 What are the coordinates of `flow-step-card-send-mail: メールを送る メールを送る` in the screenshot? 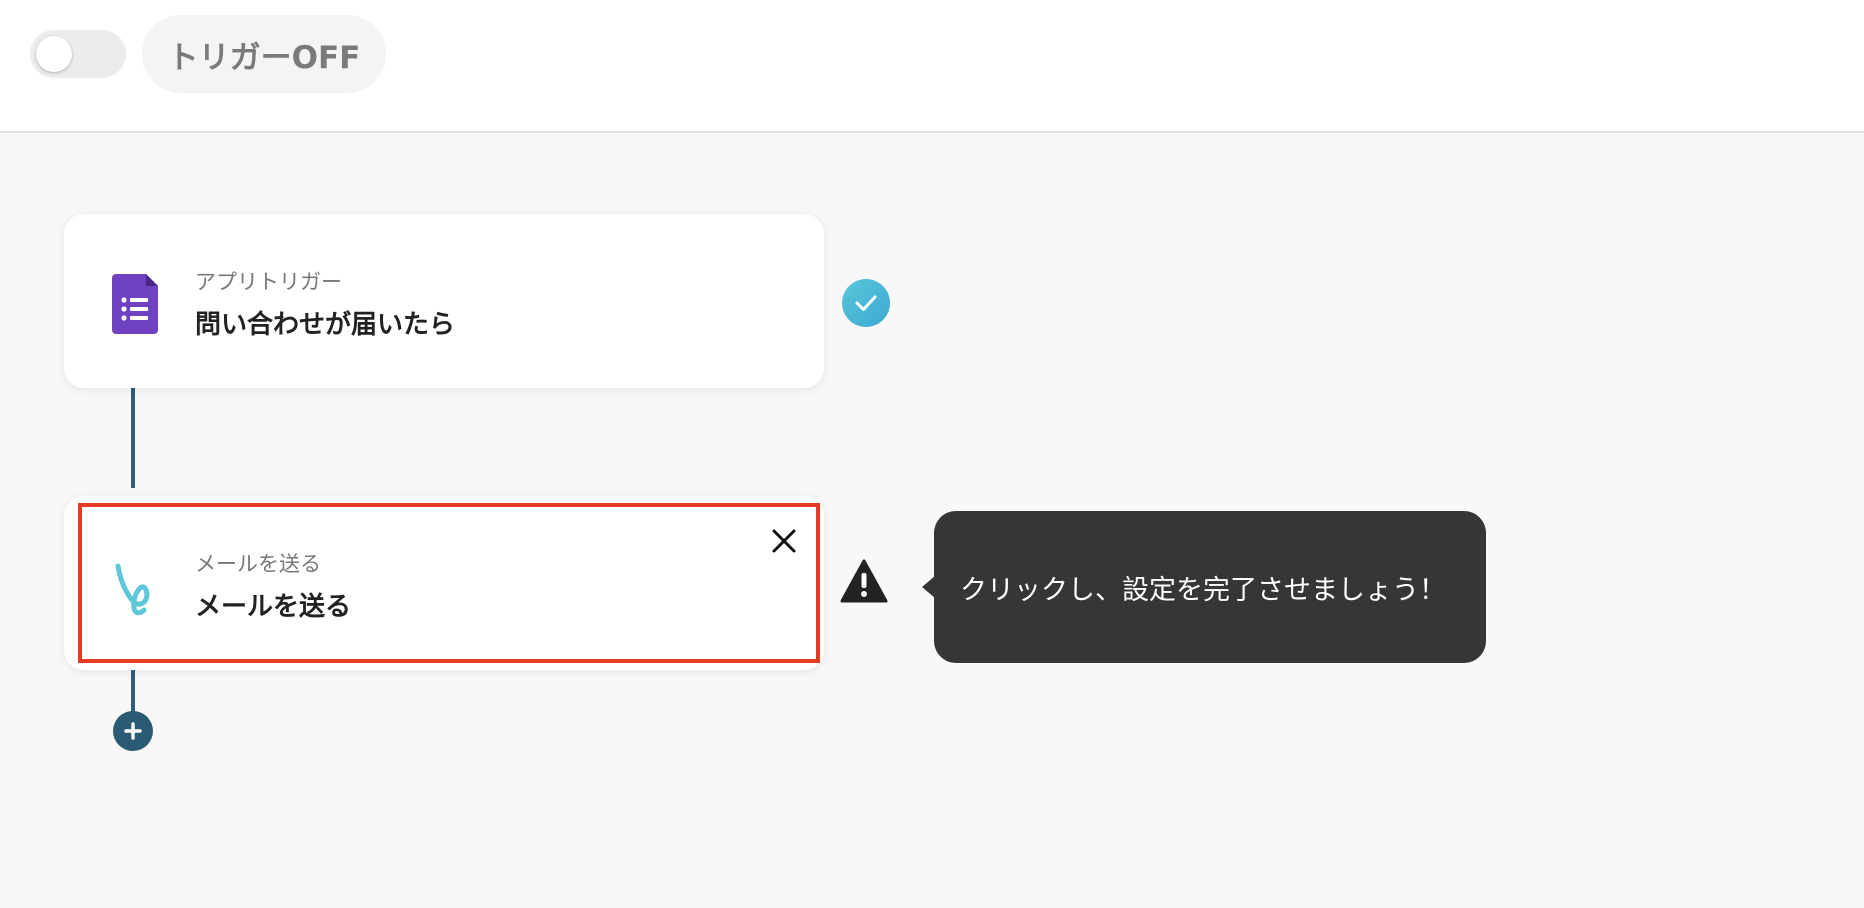 It's located at (444, 583).